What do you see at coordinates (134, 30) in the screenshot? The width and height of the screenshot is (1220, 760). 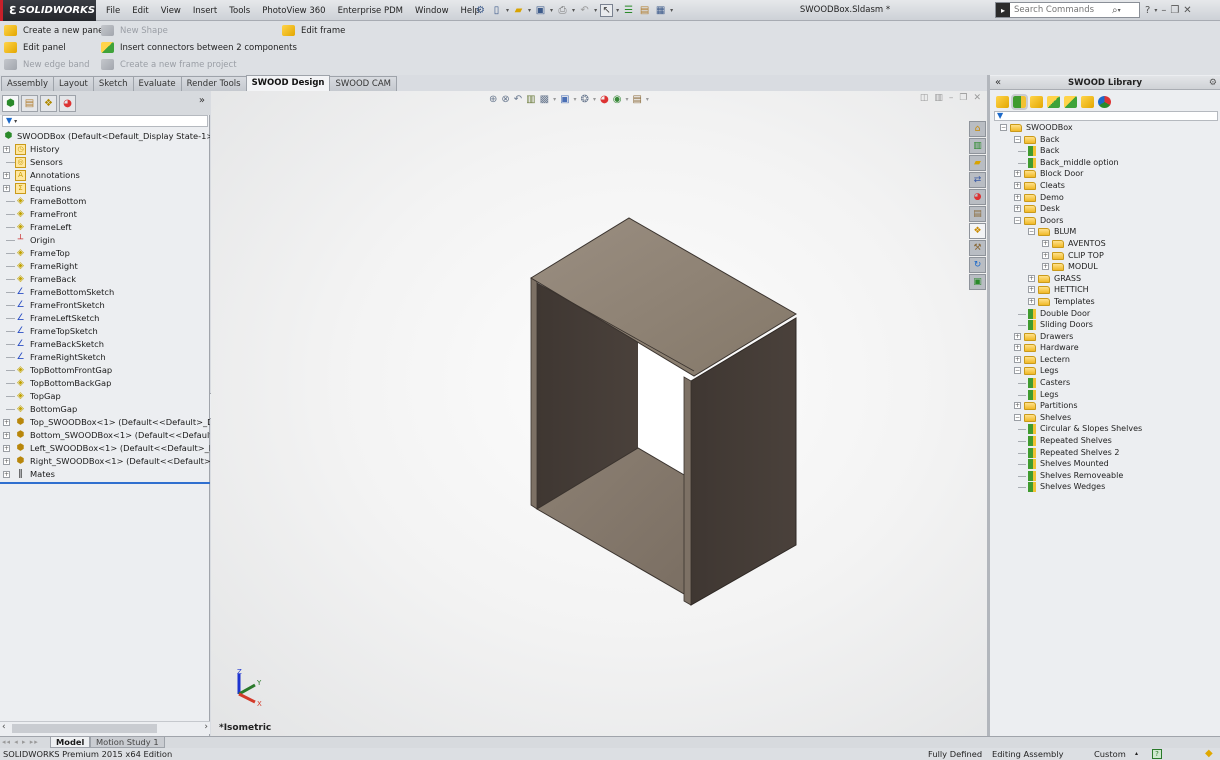 I see `new-shape-button: New Shape` at bounding box center [134, 30].